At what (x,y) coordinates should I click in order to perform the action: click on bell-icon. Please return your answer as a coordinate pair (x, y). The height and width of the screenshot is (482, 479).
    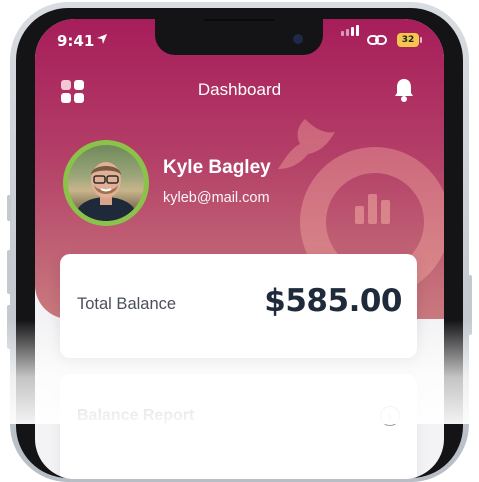
    Looking at the image, I should click on (404, 90).